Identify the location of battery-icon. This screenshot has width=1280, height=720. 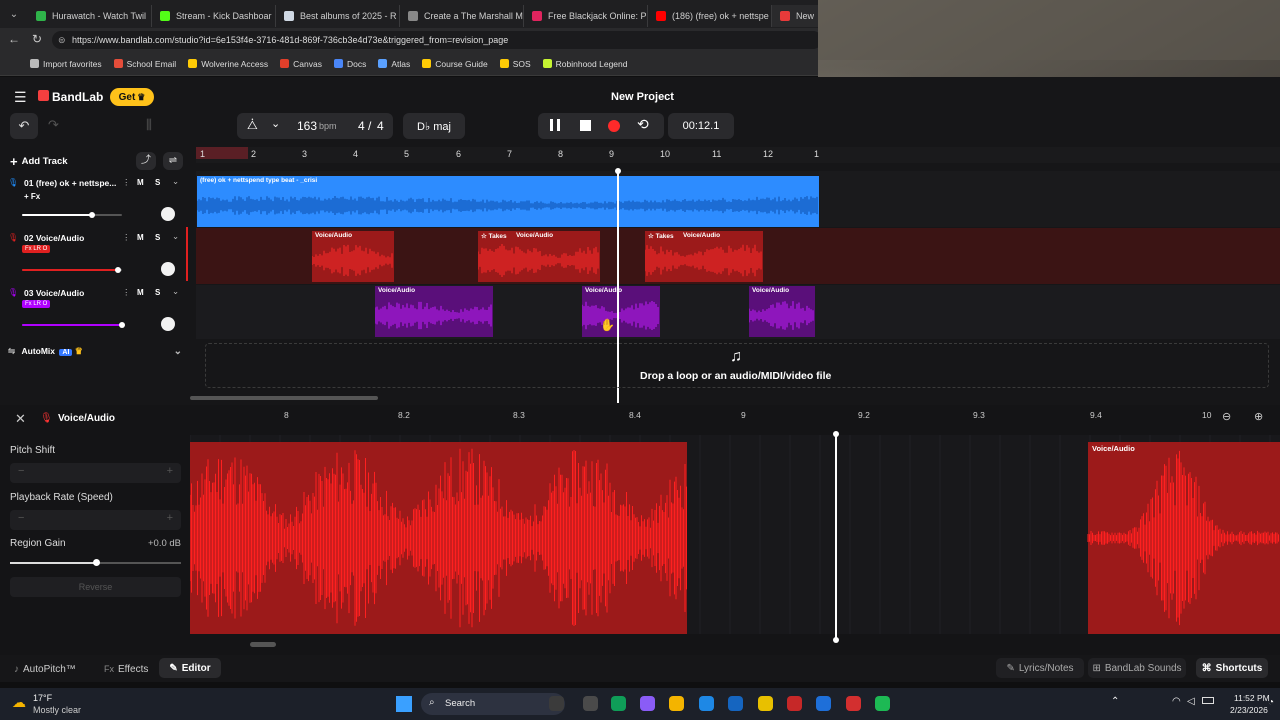
(1208, 700).